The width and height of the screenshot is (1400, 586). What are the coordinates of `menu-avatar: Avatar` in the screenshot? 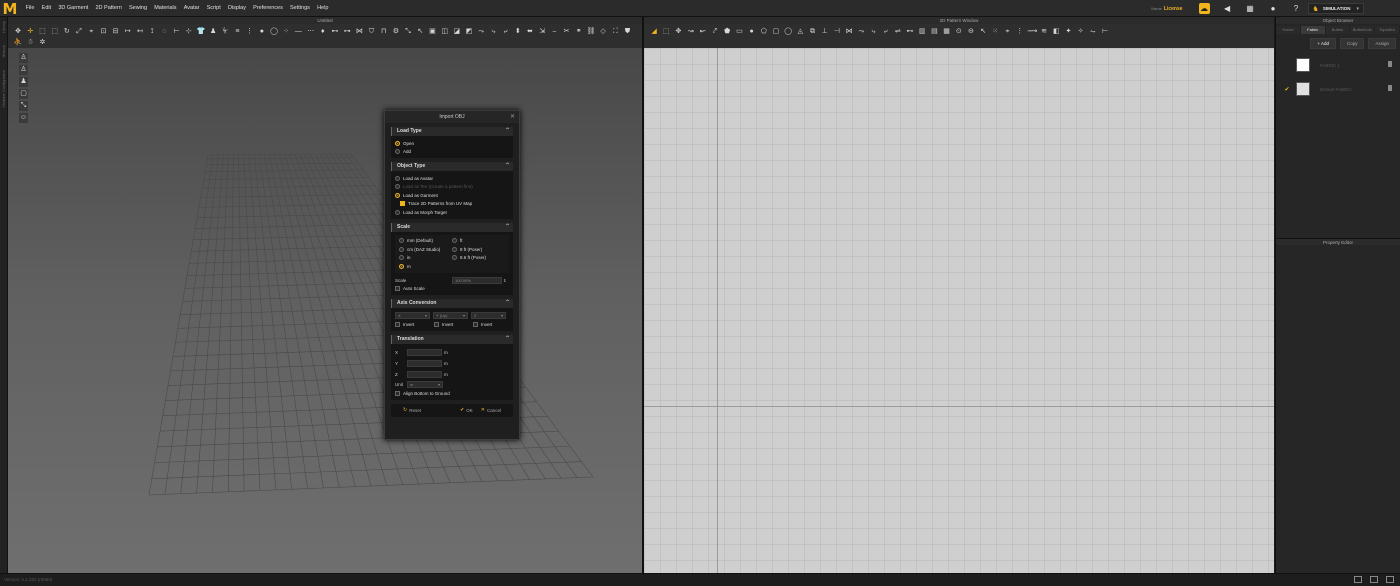 It's located at (191, 8).